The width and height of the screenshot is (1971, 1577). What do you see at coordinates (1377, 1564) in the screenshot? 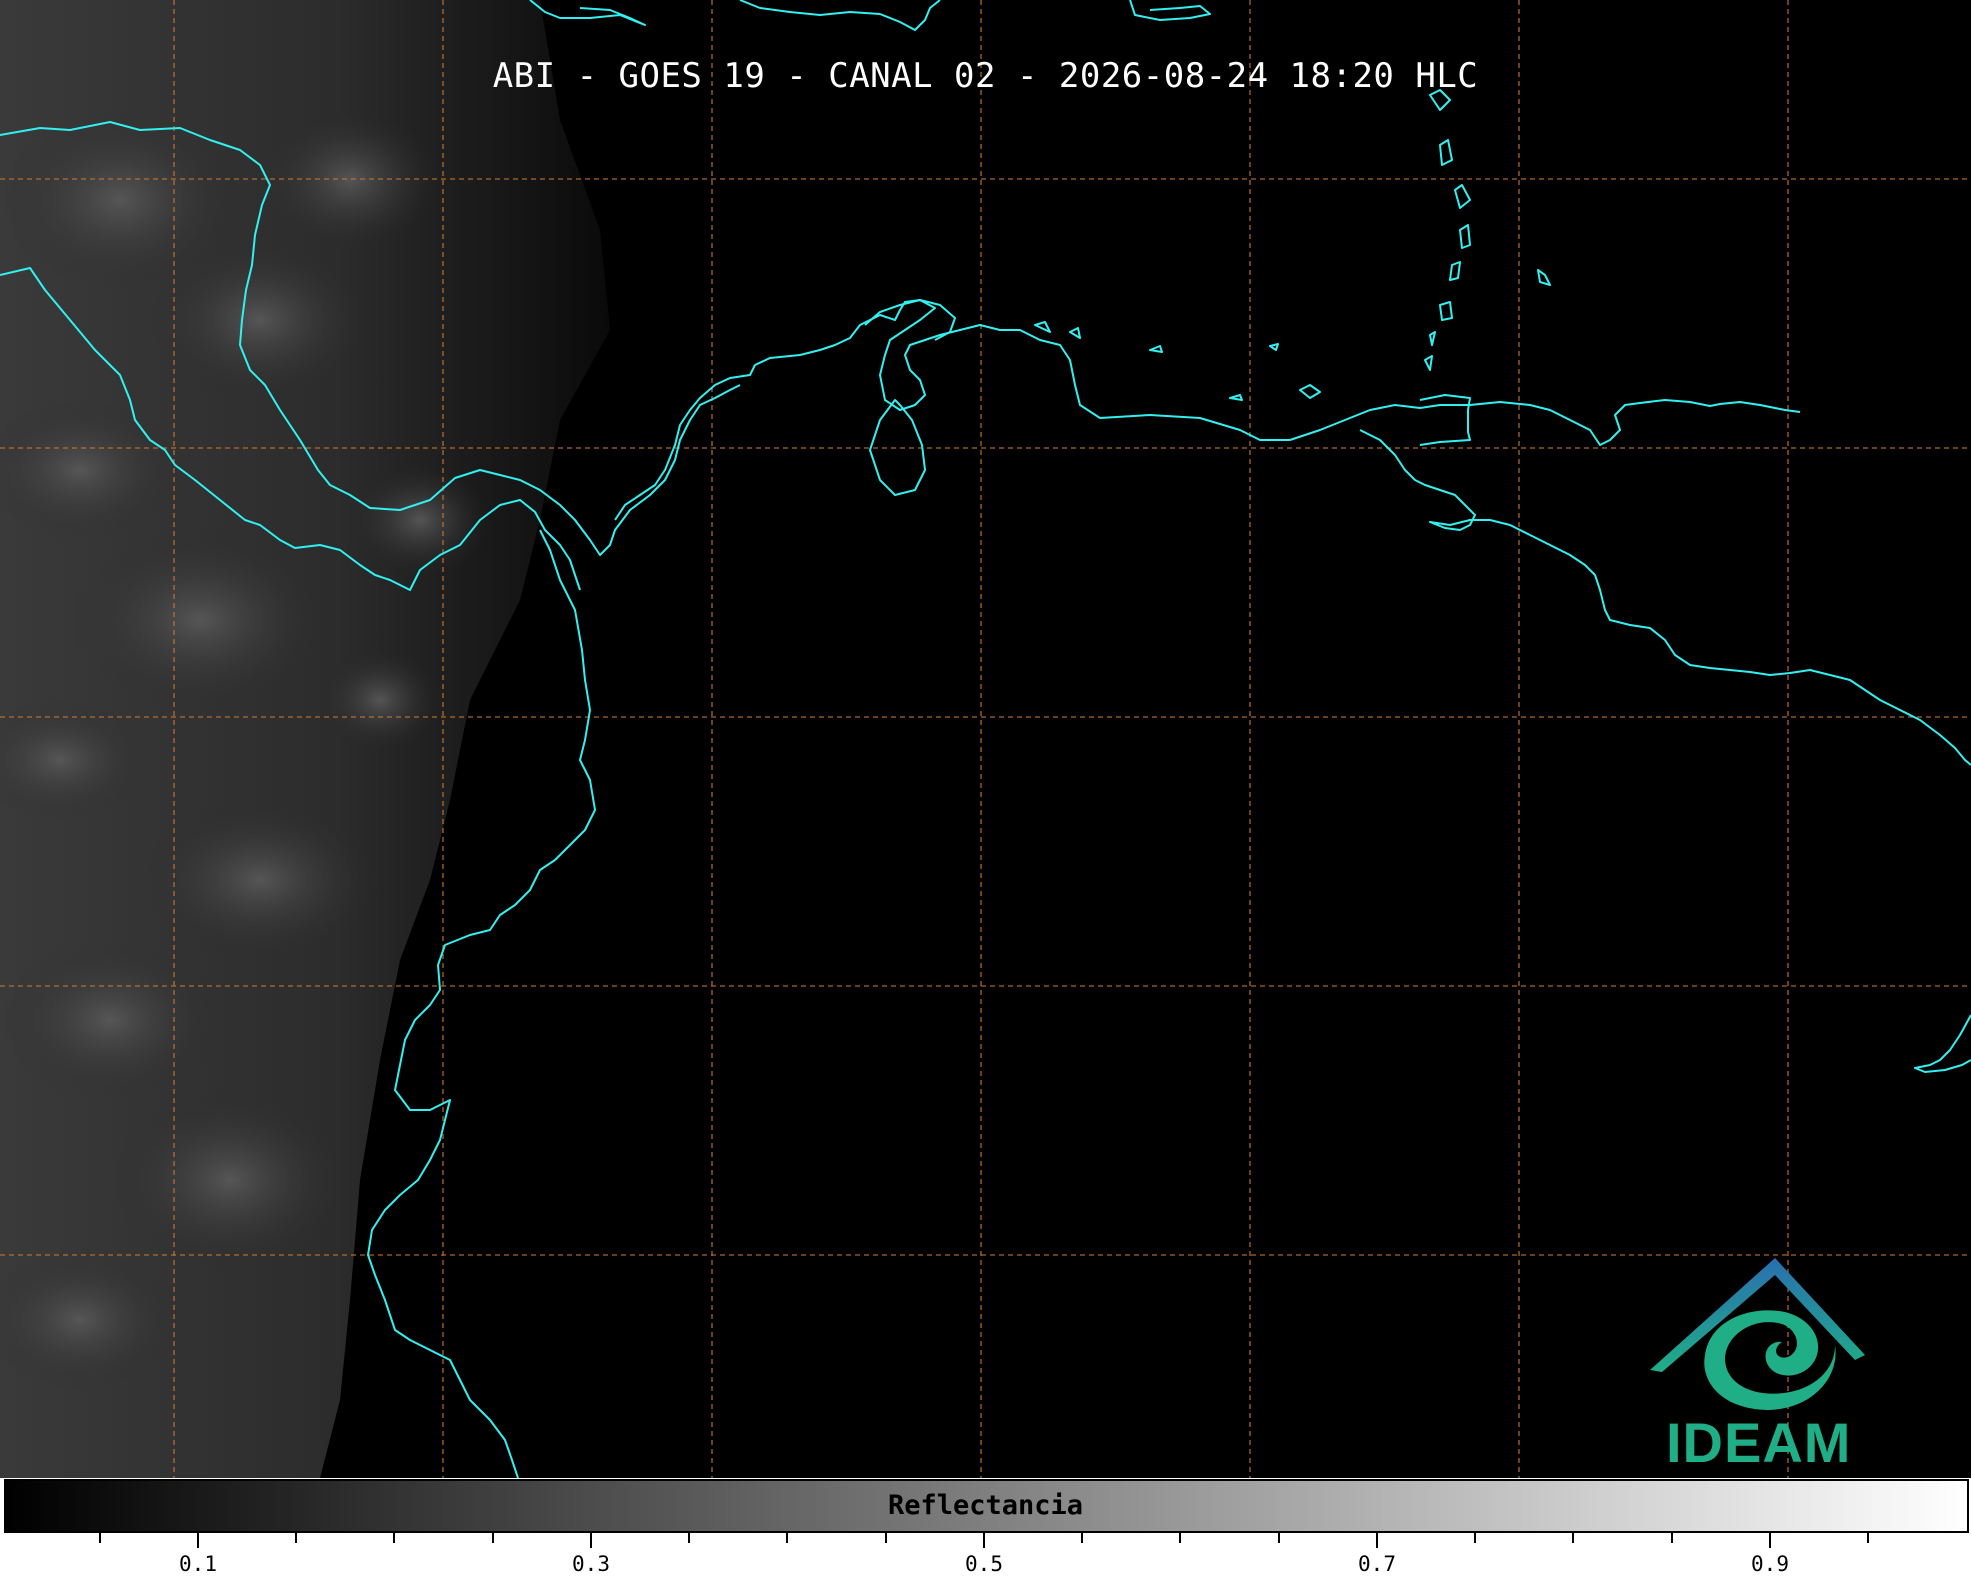
I see `colorbar-tick-label: 0.7` at bounding box center [1377, 1564].